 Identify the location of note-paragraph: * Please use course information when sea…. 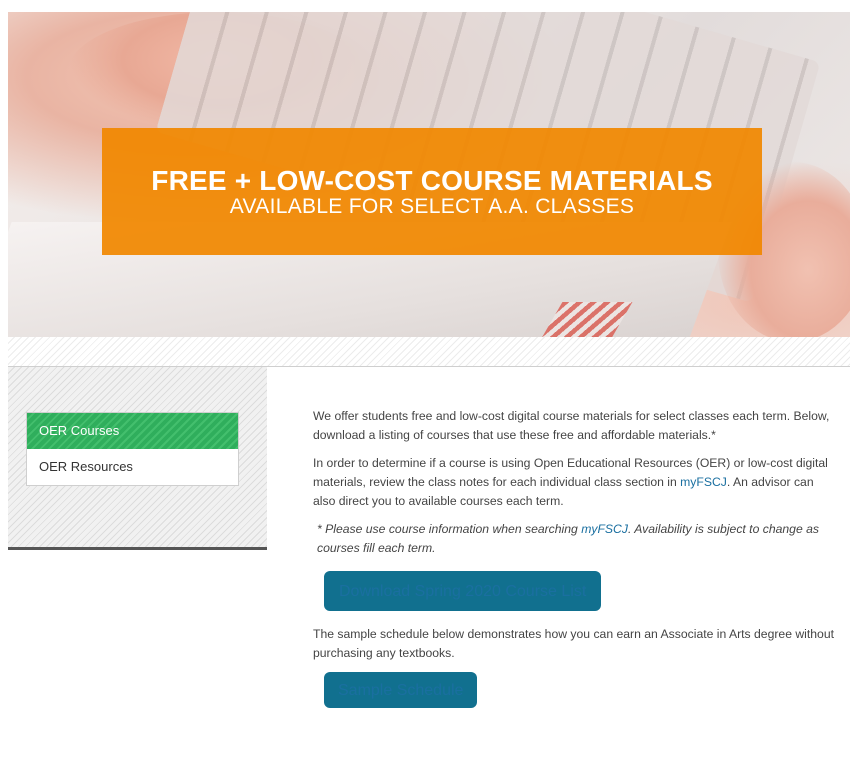
(574, 539).